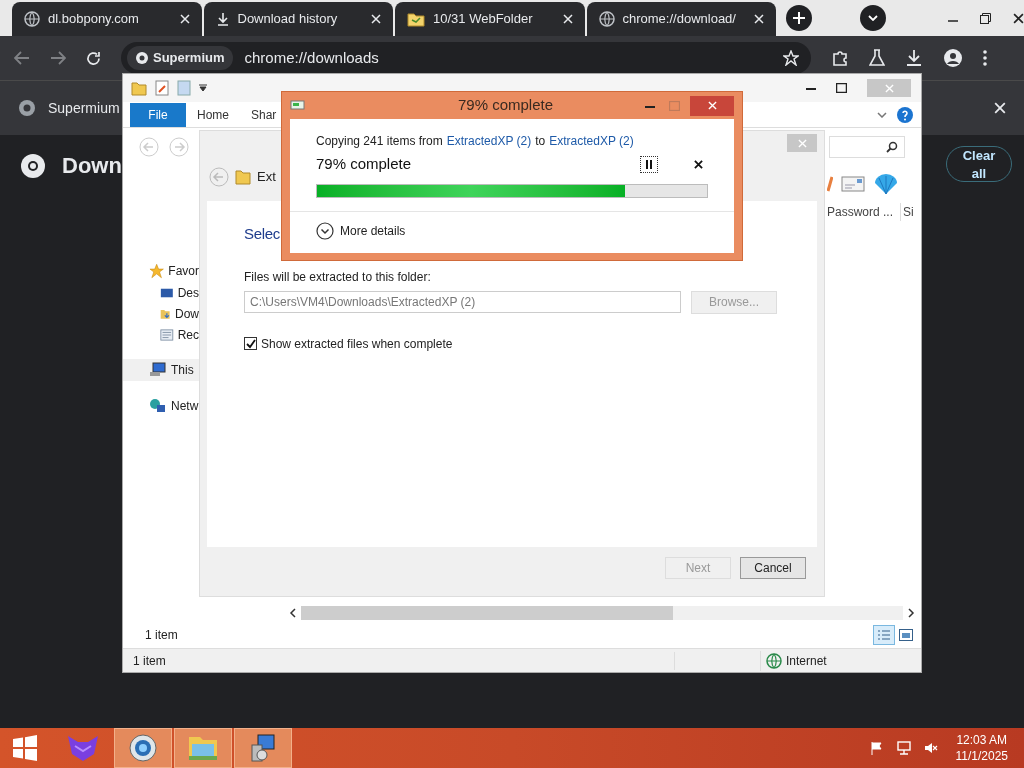 Image resolution: width=1024 pixels, height=768 pixels. What do you see at coordinates (293, 613) in the screenshot?
I see `scroll-left-icon` at bounding box center [293, 613].